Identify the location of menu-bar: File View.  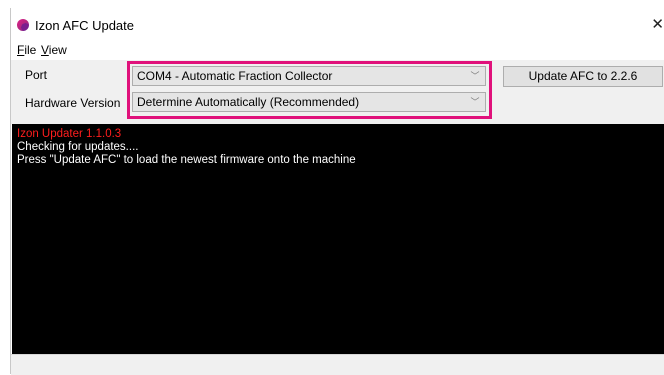
(337, 51).